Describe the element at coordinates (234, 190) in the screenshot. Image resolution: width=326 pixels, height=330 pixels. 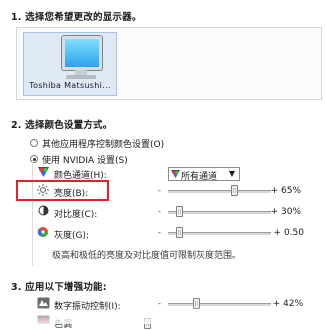
I see `brightness-slider-thumb` at that location.